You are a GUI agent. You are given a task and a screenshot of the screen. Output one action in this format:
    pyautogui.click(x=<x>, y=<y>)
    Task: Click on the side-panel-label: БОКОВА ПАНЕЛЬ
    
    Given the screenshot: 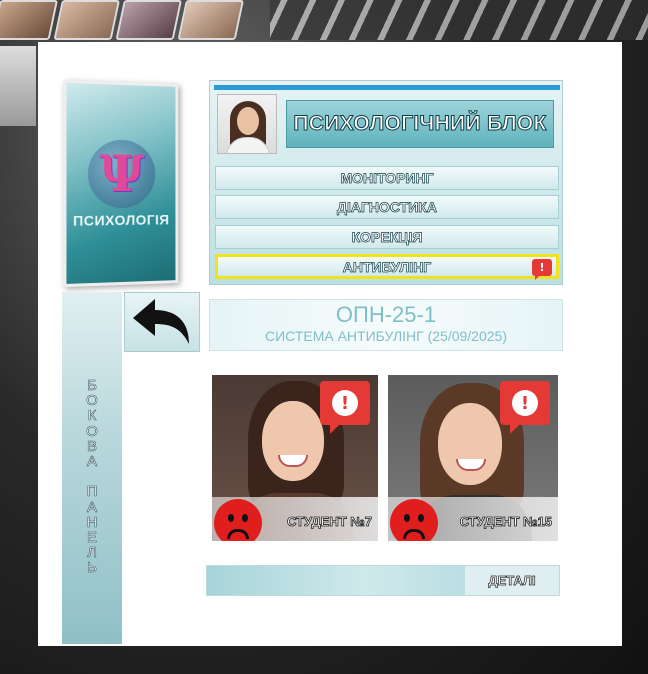 What is the action you would take?
    pyautogui.click(x=92, y=477)
    